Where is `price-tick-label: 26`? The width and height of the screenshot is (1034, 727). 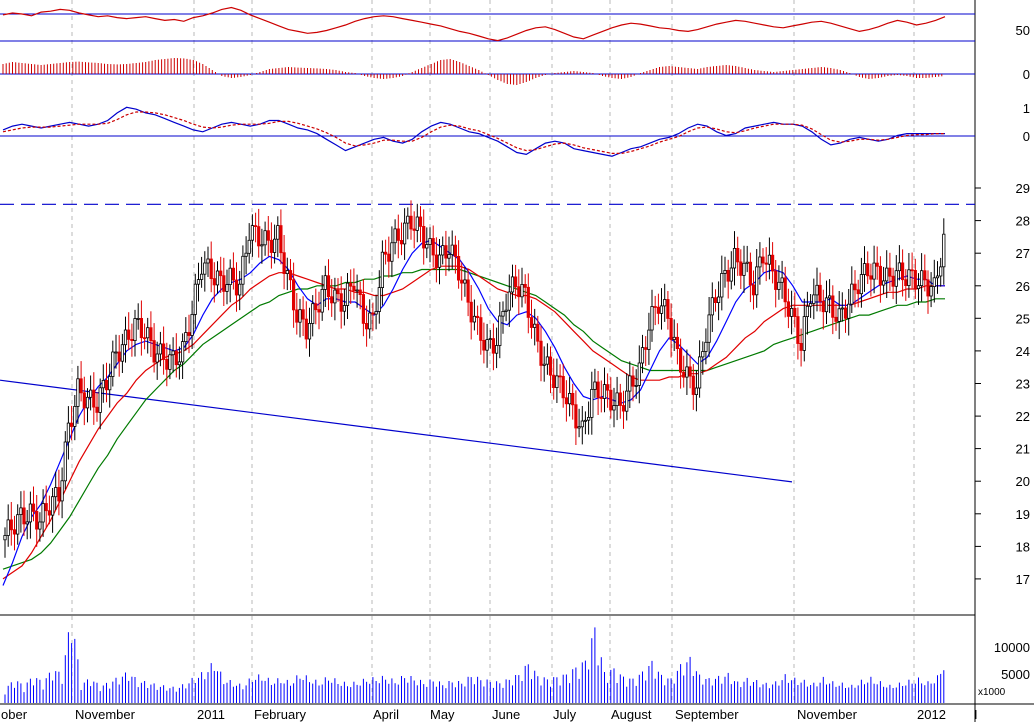
price-tick-label: 26 is located at coordinates (1023, 286).